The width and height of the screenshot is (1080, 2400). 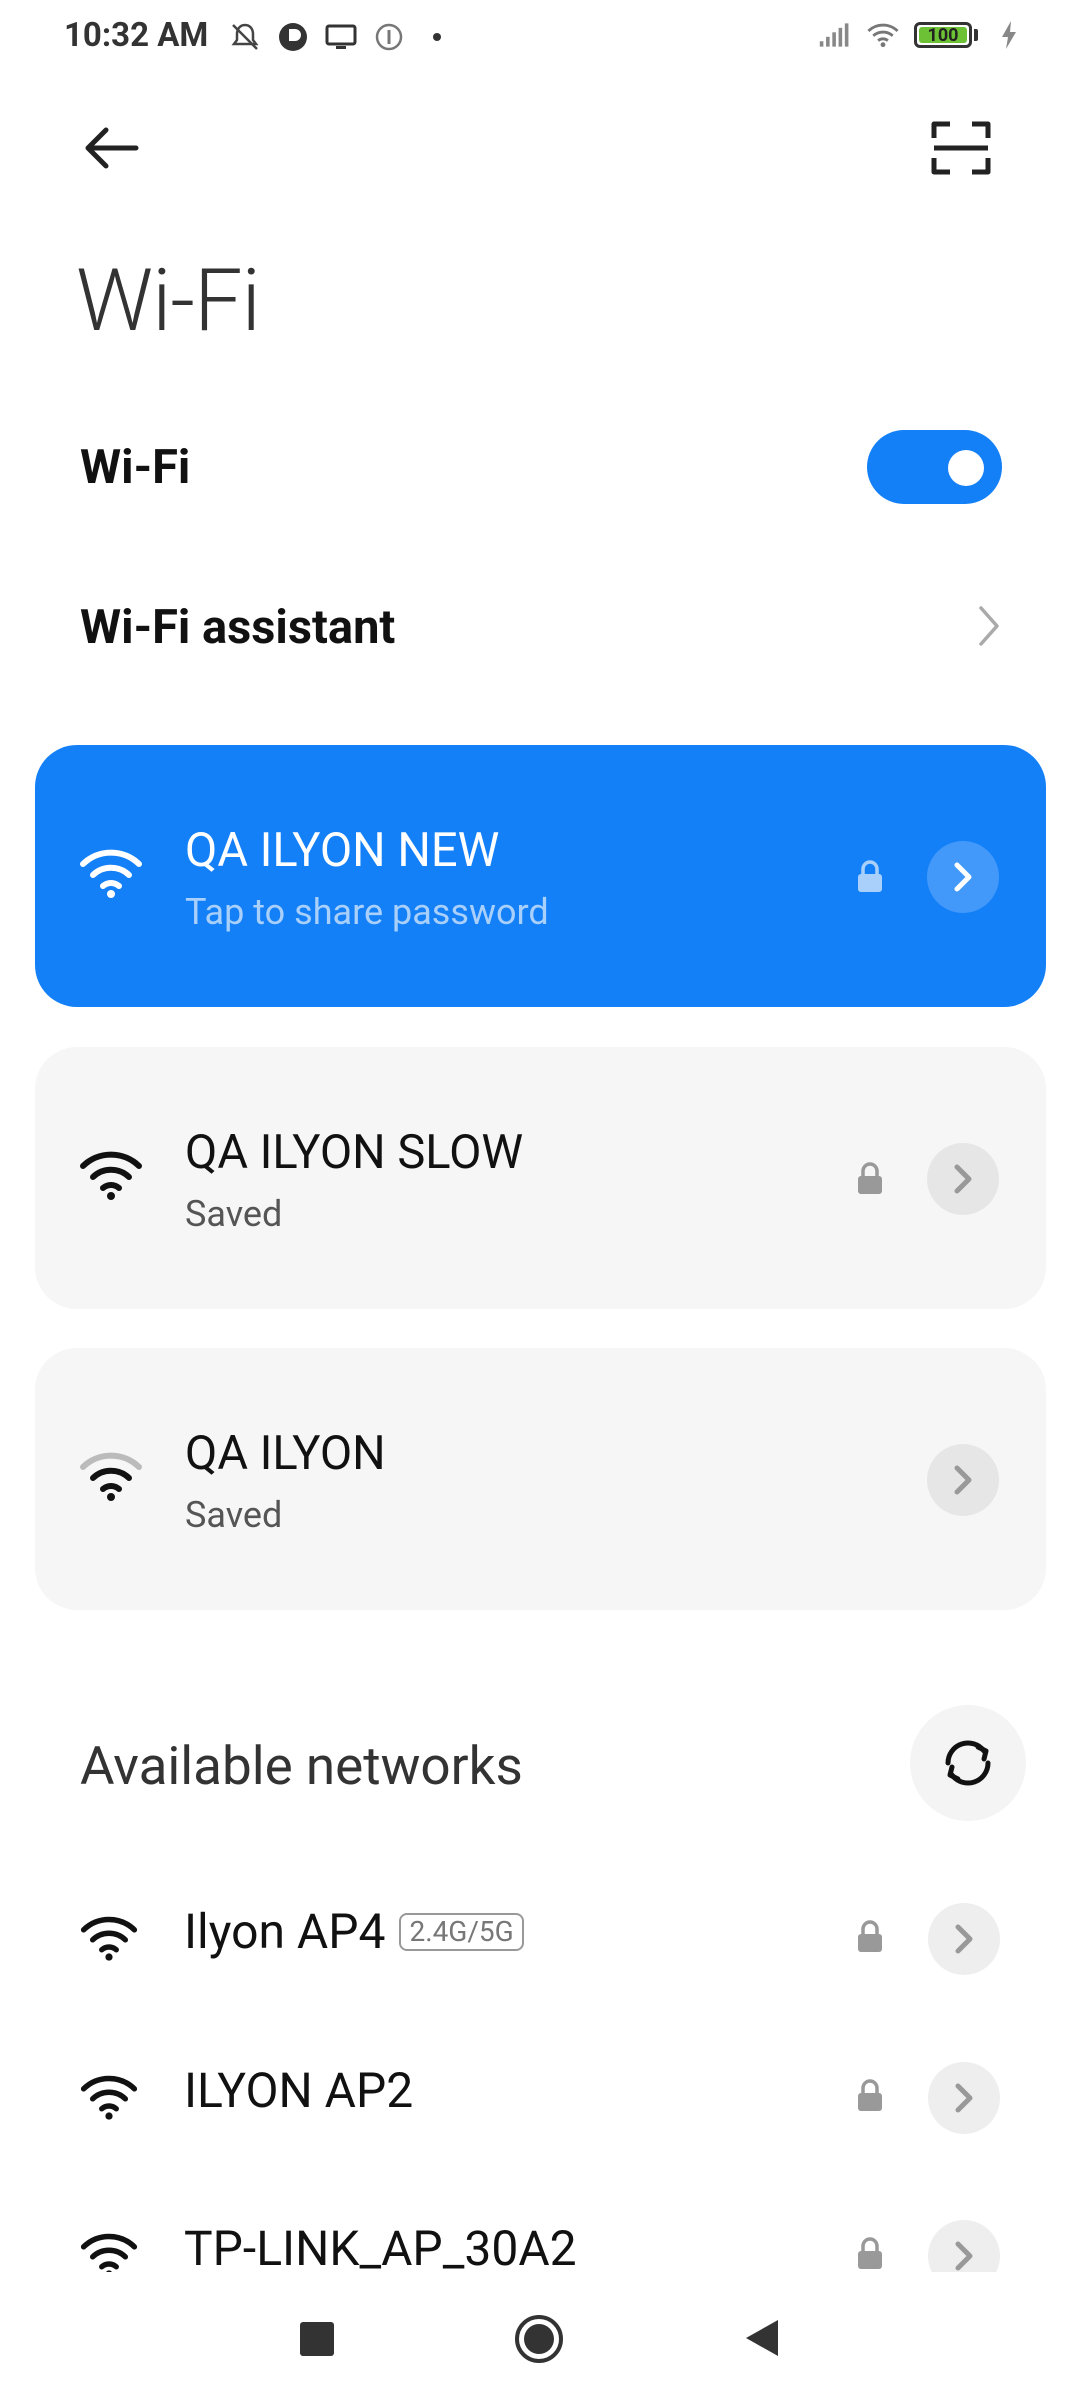 I want to click on dot-icon, so click(x=437, y=37).